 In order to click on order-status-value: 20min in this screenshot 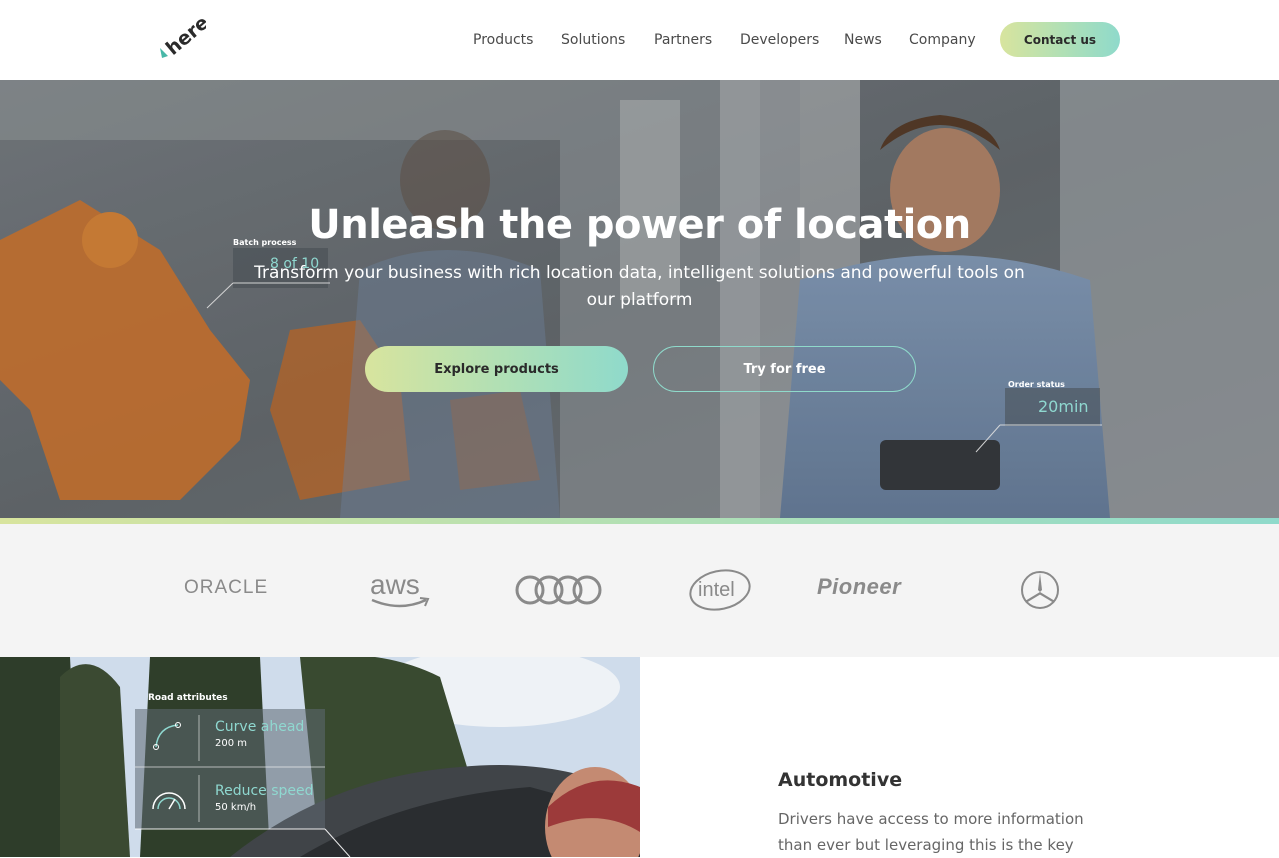, I will do `click(1063, 406)`.